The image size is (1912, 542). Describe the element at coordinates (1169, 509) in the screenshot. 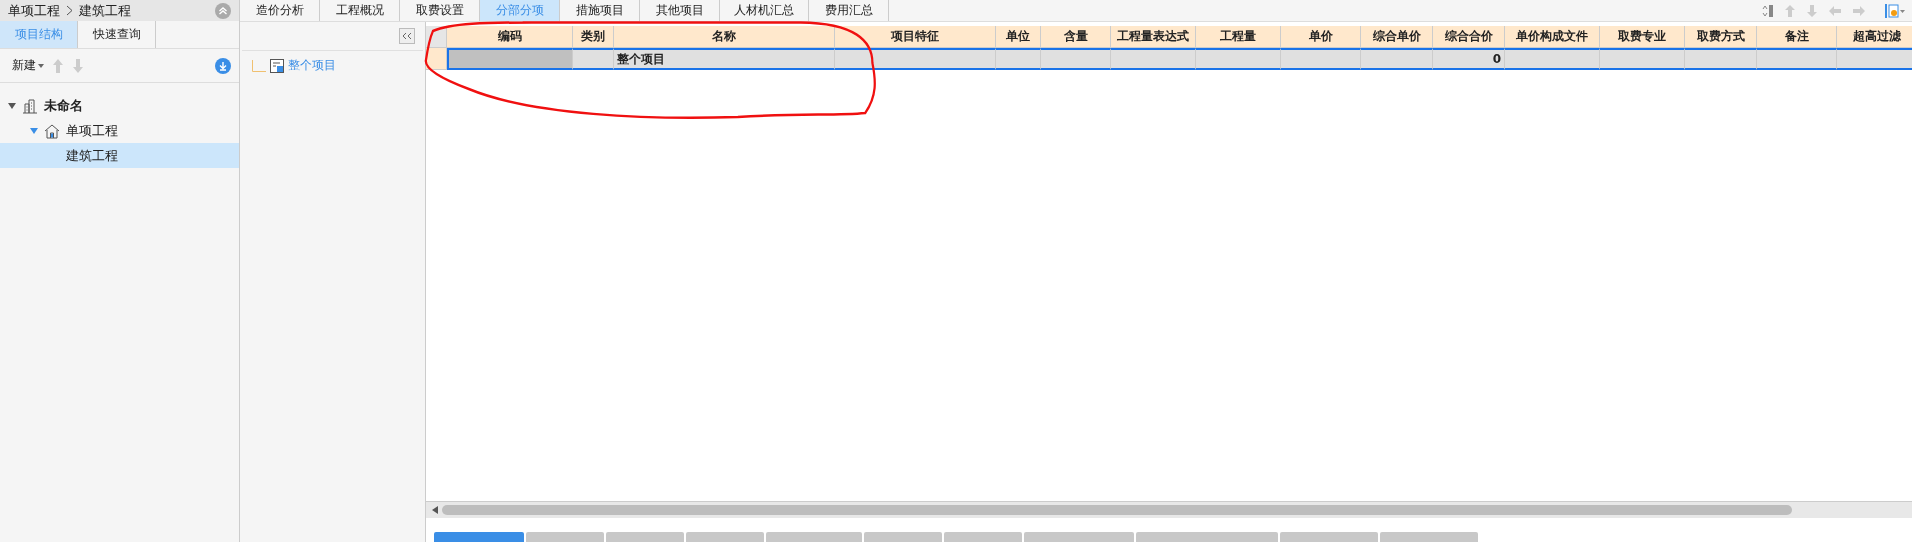

I see `horizontal-scrollbar` at that location.